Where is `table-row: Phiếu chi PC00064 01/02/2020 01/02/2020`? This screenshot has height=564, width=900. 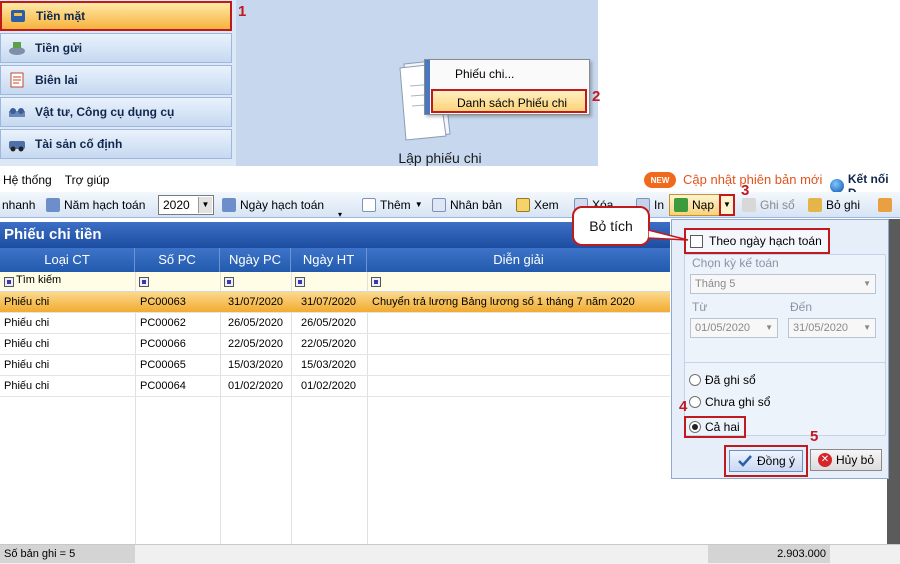
table-row: Phiếu chi PC00064 01/02/2020 01/02/2020 is located at coordinates (335, 386).